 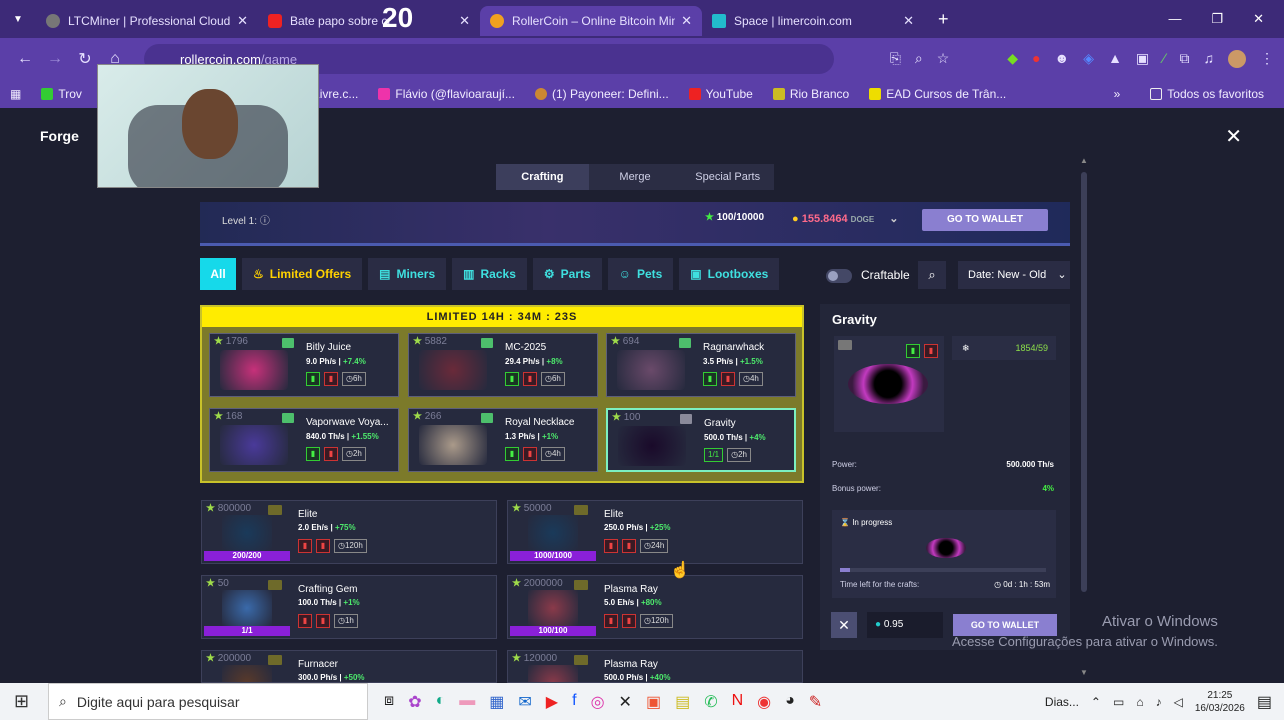 What do you see at coordinates (552, 702) in the screenshot?
I see `youtube-icon: ▶` at bounding box center [552, 702].